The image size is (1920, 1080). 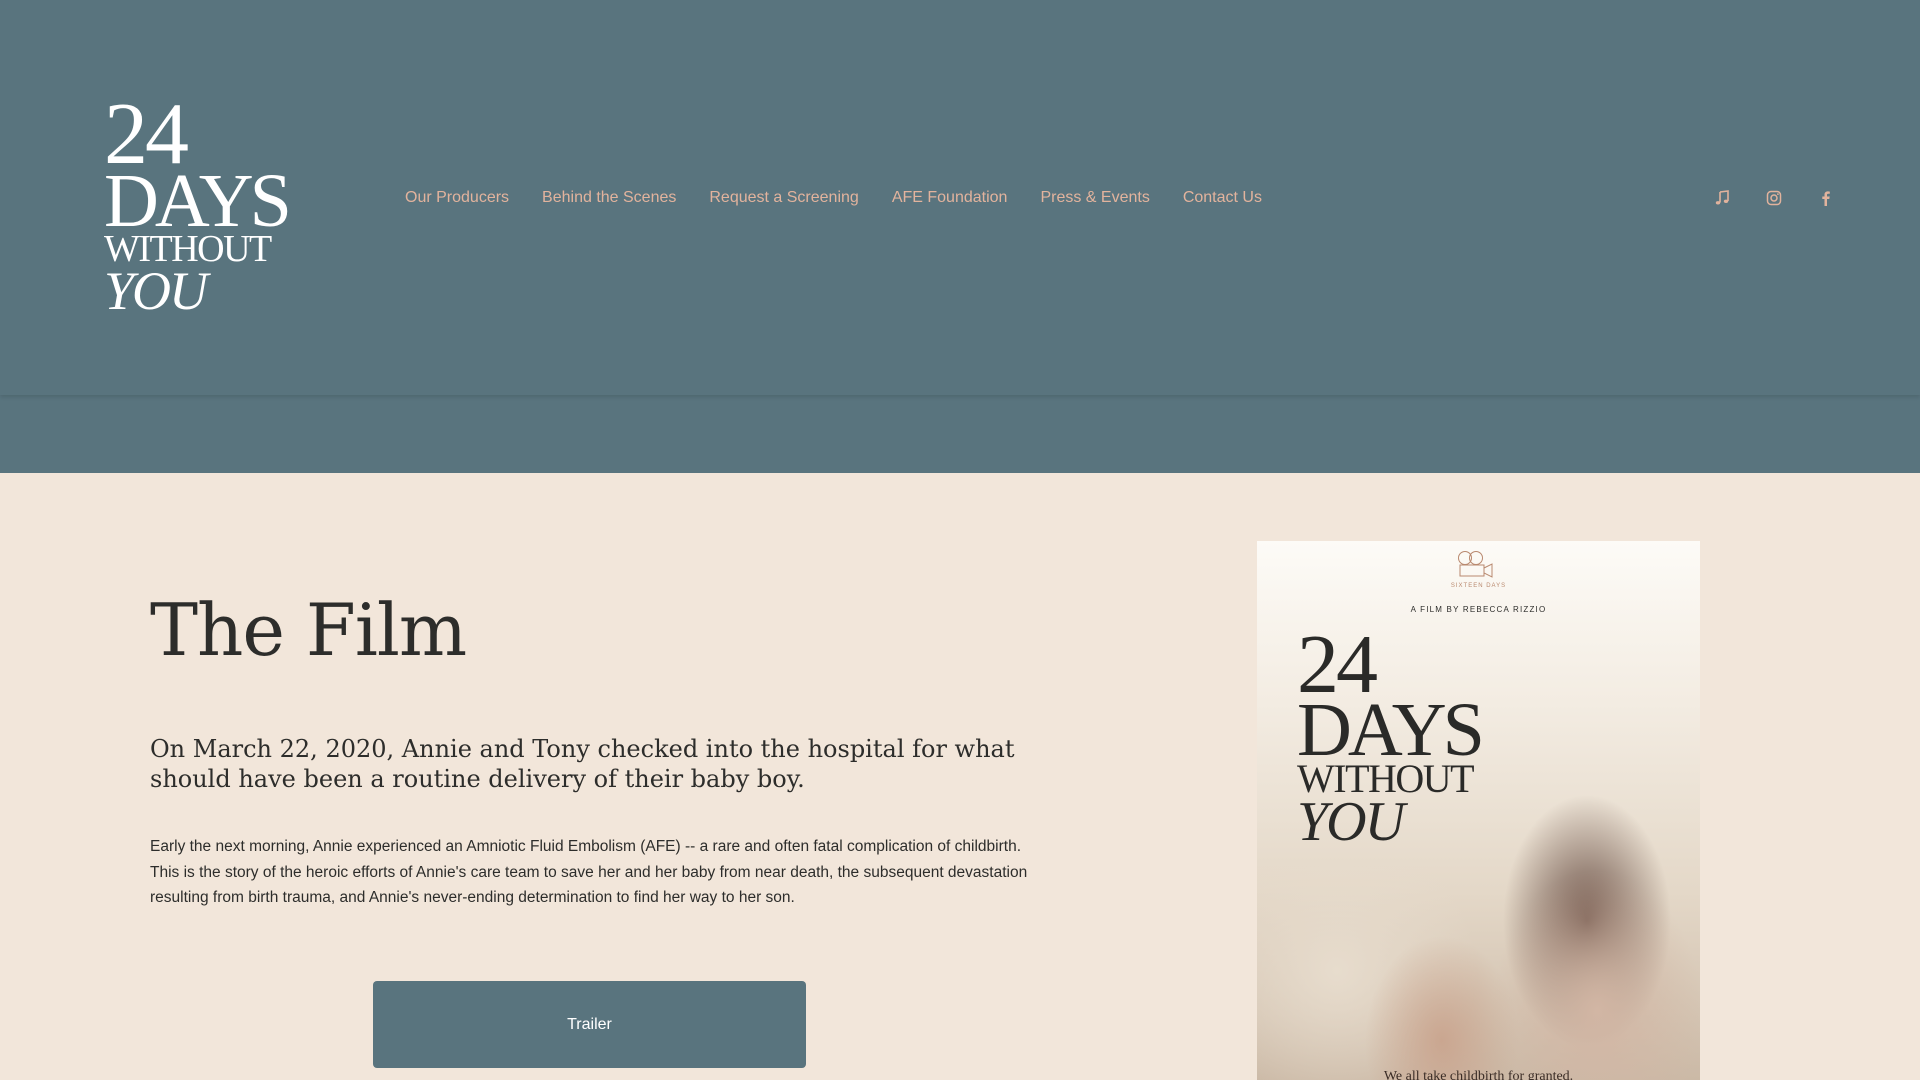 What do you see at coordinates (156, 291) in the screenshot?
I see `logo-line-4: YOU` at bounding box center [156, 291].